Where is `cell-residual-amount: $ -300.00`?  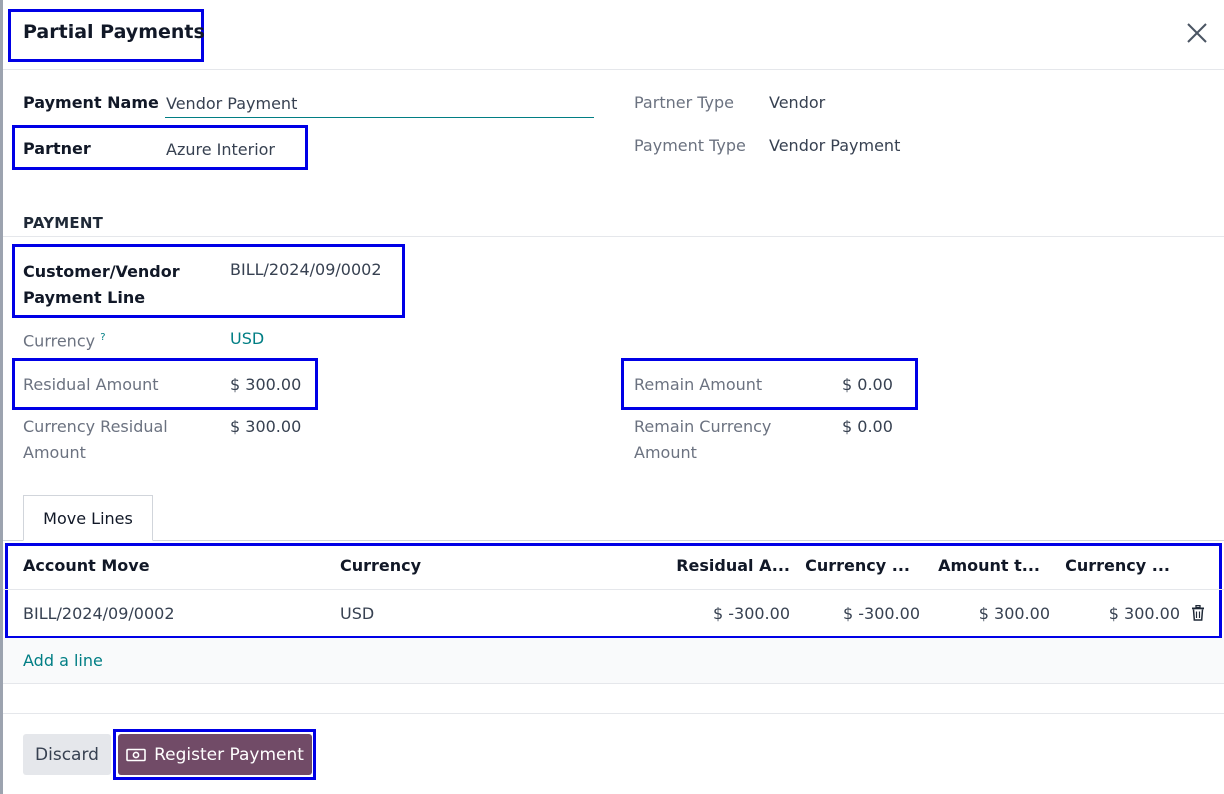
cell-residual-amount: $ -300.00 is located at coordinates (725, 613).